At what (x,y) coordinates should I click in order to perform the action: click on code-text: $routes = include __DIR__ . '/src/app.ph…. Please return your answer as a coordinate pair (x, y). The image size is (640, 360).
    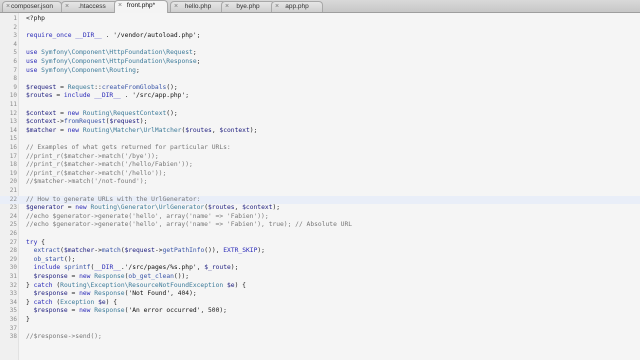
    Looking at the image, I should click on (107, 96).